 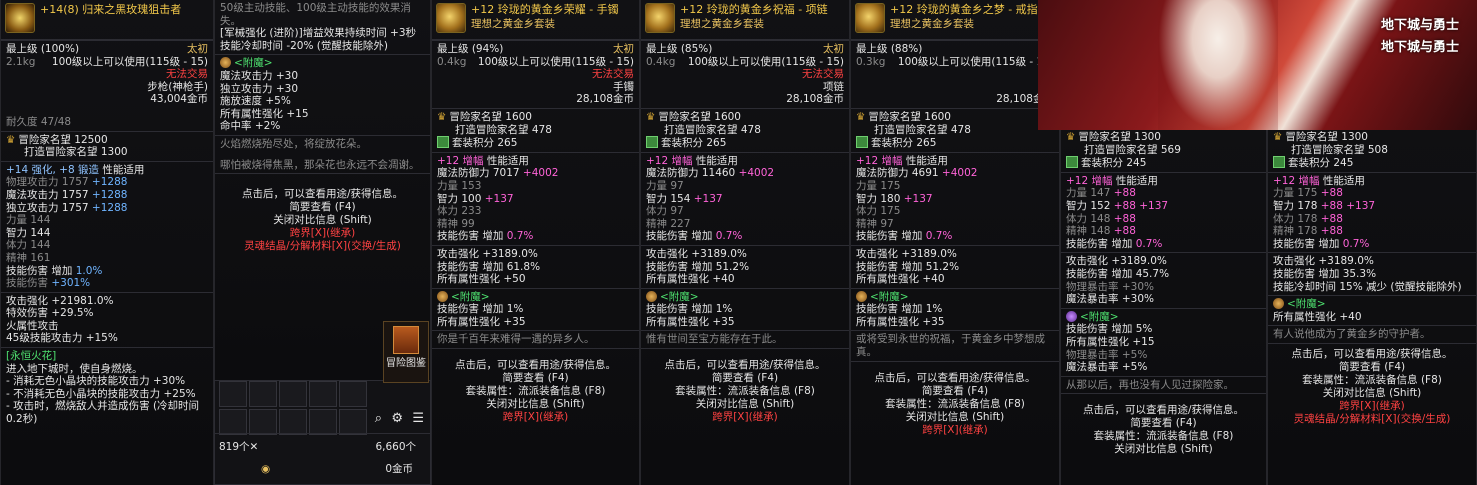 What do you see at coordinates (1134, 367) in the screenshot?
I see `ench-d-val: +5%` at bounding box center [1134, 367].